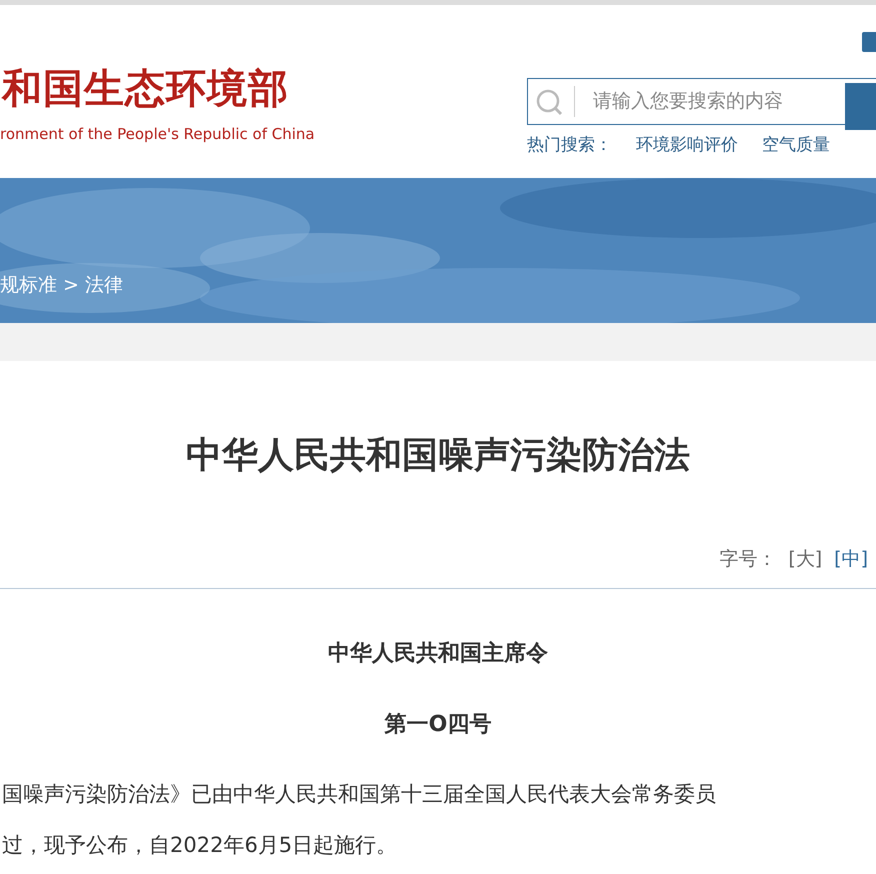 The image size is (876, 874). Describe the element at coordinates (157, 134) in the screenshot. I see `site-logo-subtitle: ronment of the People's Republic of China` at that location.